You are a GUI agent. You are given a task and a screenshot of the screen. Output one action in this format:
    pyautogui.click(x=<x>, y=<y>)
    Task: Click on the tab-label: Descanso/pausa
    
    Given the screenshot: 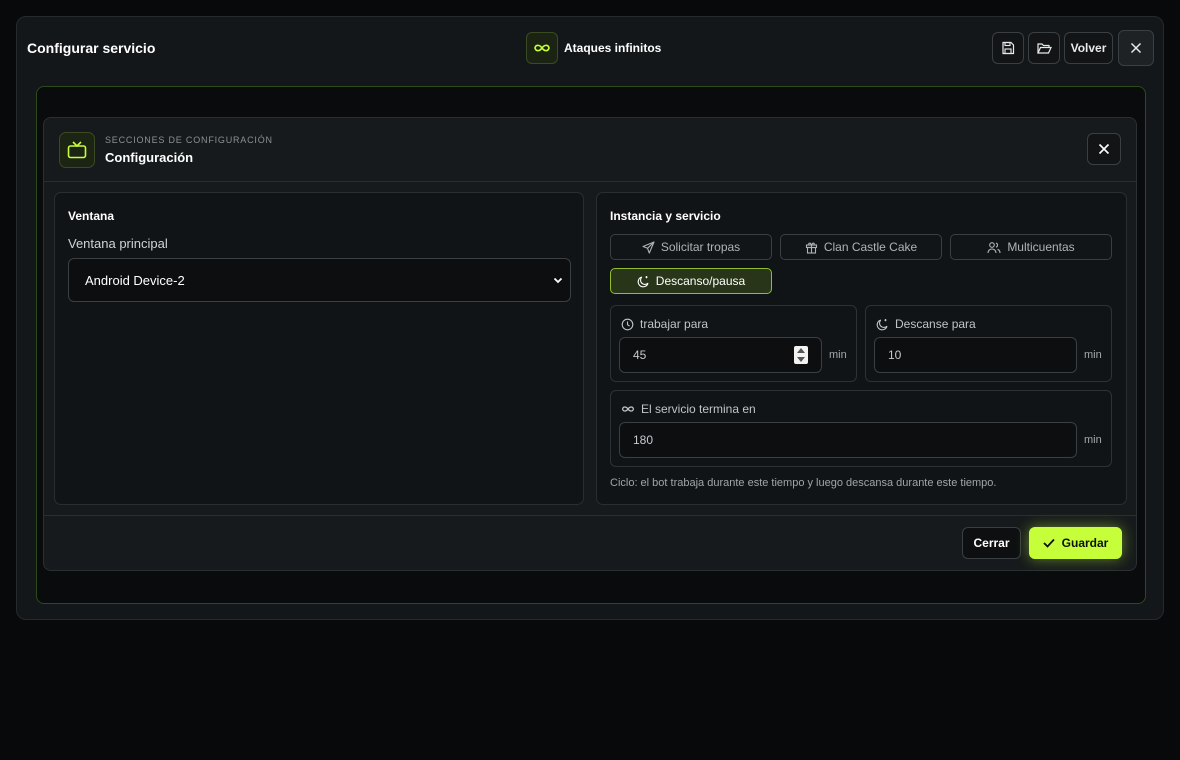 What is the action you would take?
    pyautogui.click(x=700, y=281)
    